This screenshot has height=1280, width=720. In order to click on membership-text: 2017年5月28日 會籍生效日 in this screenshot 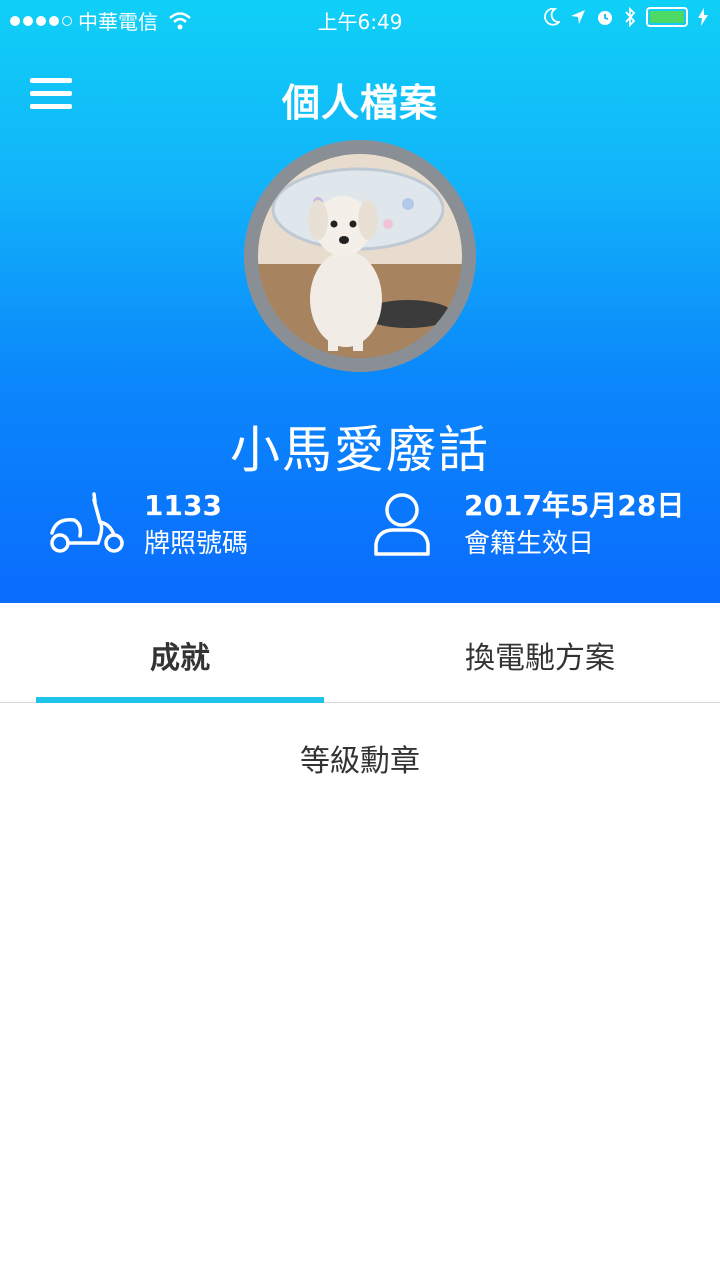, I will do `click(574, 526)`.